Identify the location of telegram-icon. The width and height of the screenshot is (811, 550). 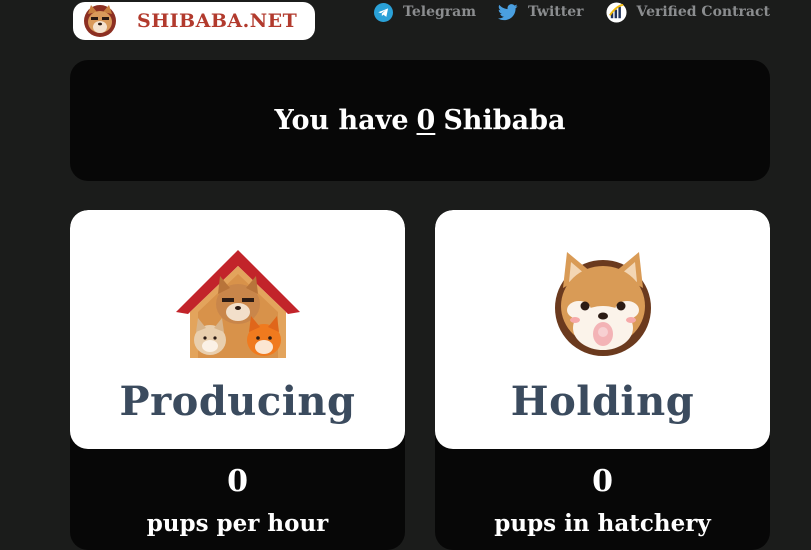
(384, 12).